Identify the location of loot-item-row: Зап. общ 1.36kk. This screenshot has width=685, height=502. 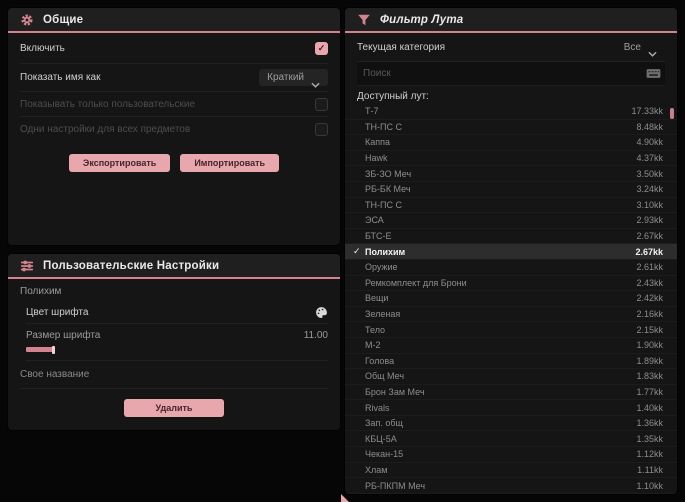
(511, 424).